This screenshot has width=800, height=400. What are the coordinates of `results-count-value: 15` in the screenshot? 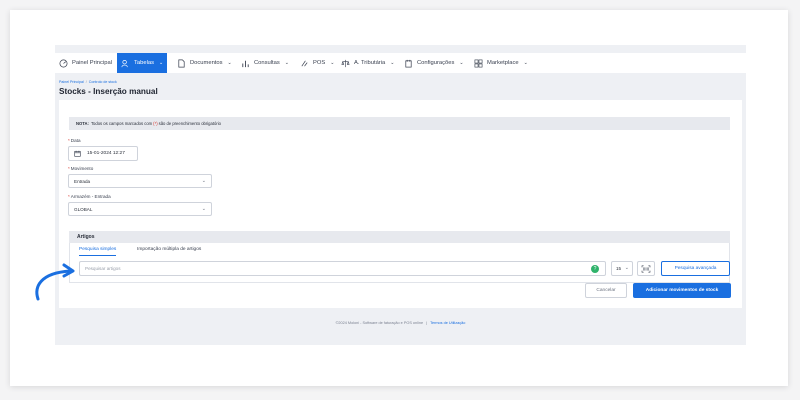 It's located at (619, 268).